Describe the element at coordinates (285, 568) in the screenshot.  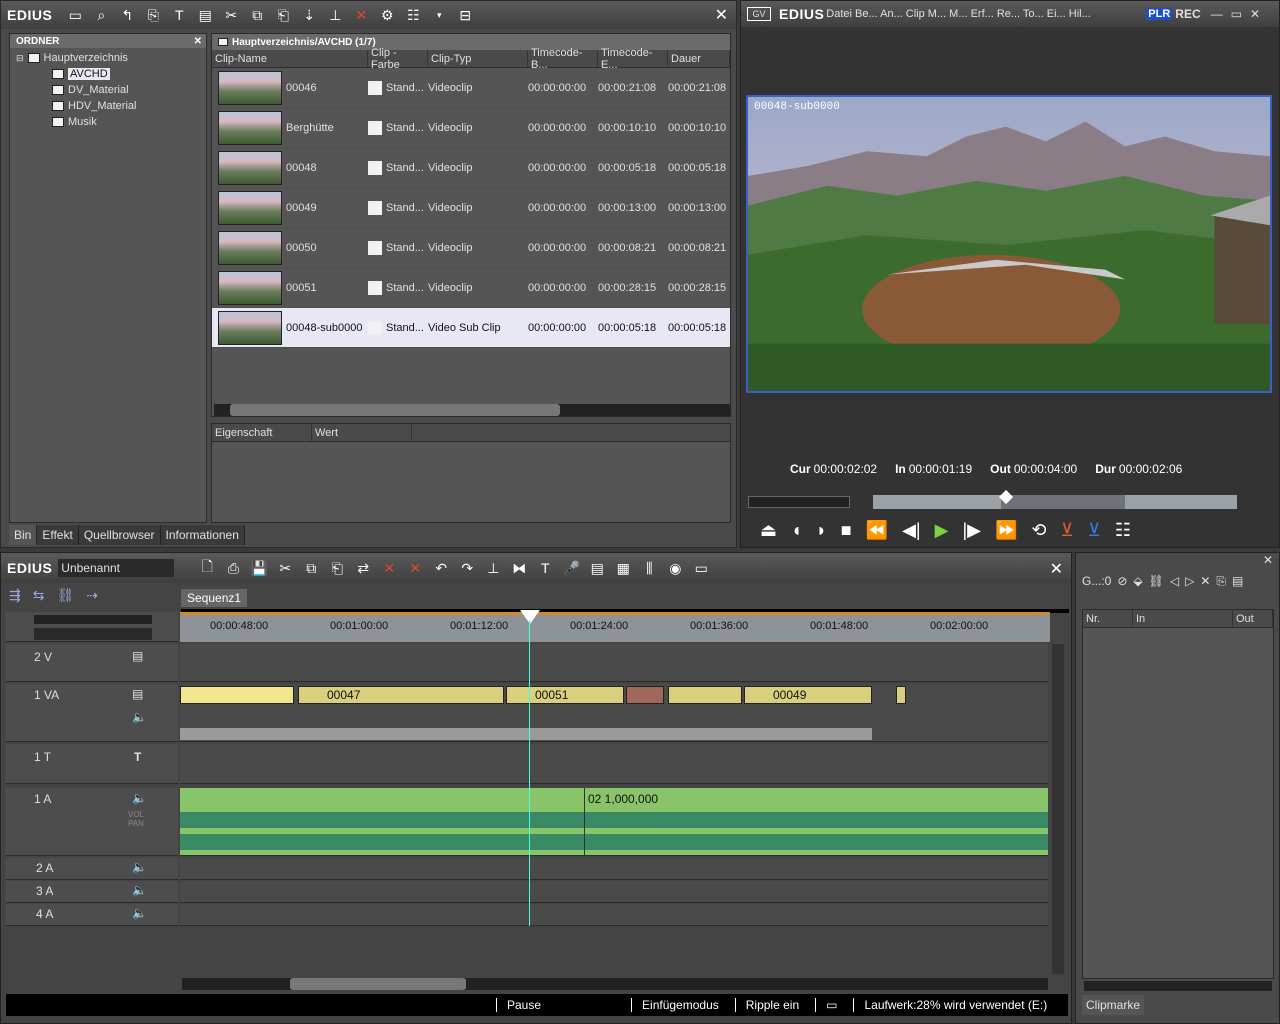
I see `cut-icon: ✂` at that location.